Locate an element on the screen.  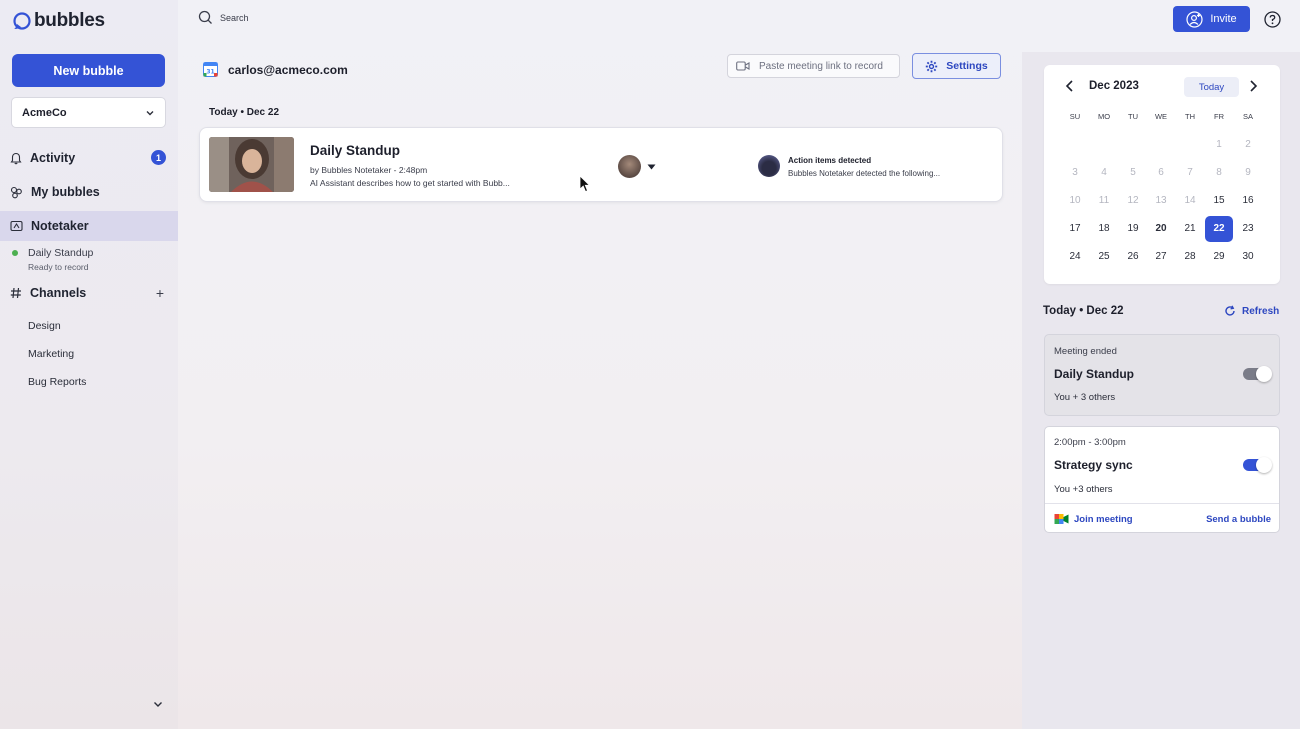
new-bubble-button: New bubble is located at coordinates (88, 70).